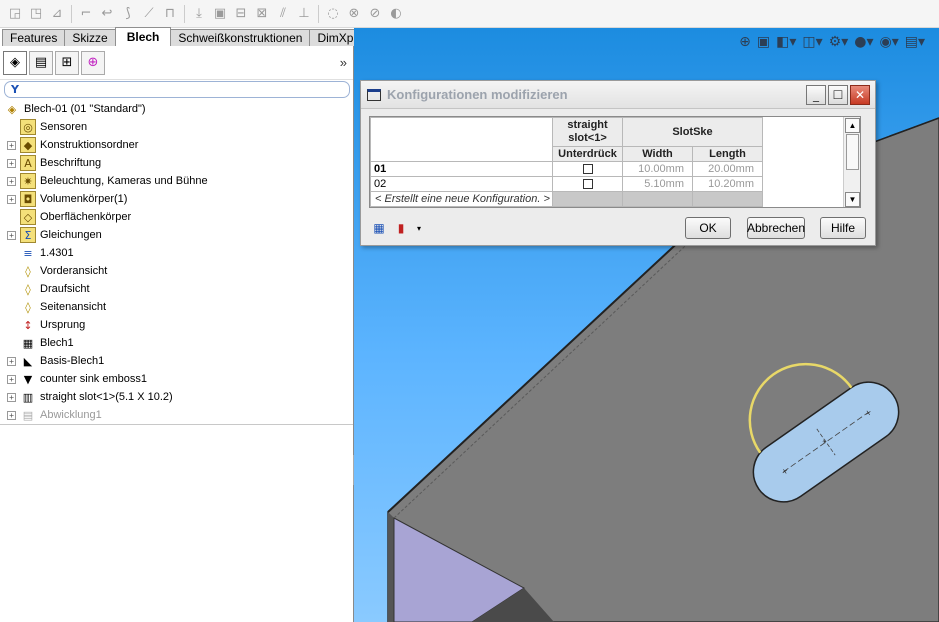  Describe the element at coordinates (12, 109) in the screenshot. I see `part-icon: ◈` at that location.